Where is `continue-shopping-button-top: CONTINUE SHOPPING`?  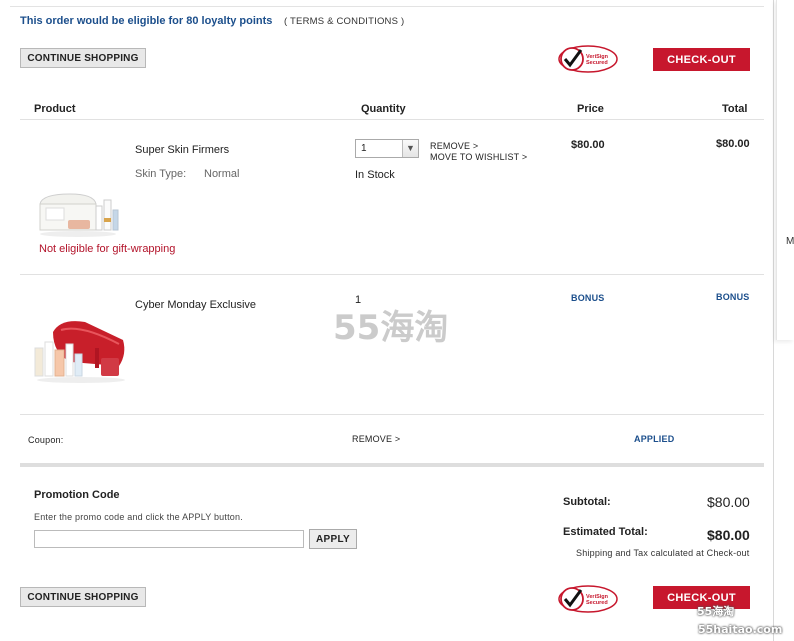 continue-shopping-button-top: CONTINUE SHOPPING is located at coordinates (83, 58).